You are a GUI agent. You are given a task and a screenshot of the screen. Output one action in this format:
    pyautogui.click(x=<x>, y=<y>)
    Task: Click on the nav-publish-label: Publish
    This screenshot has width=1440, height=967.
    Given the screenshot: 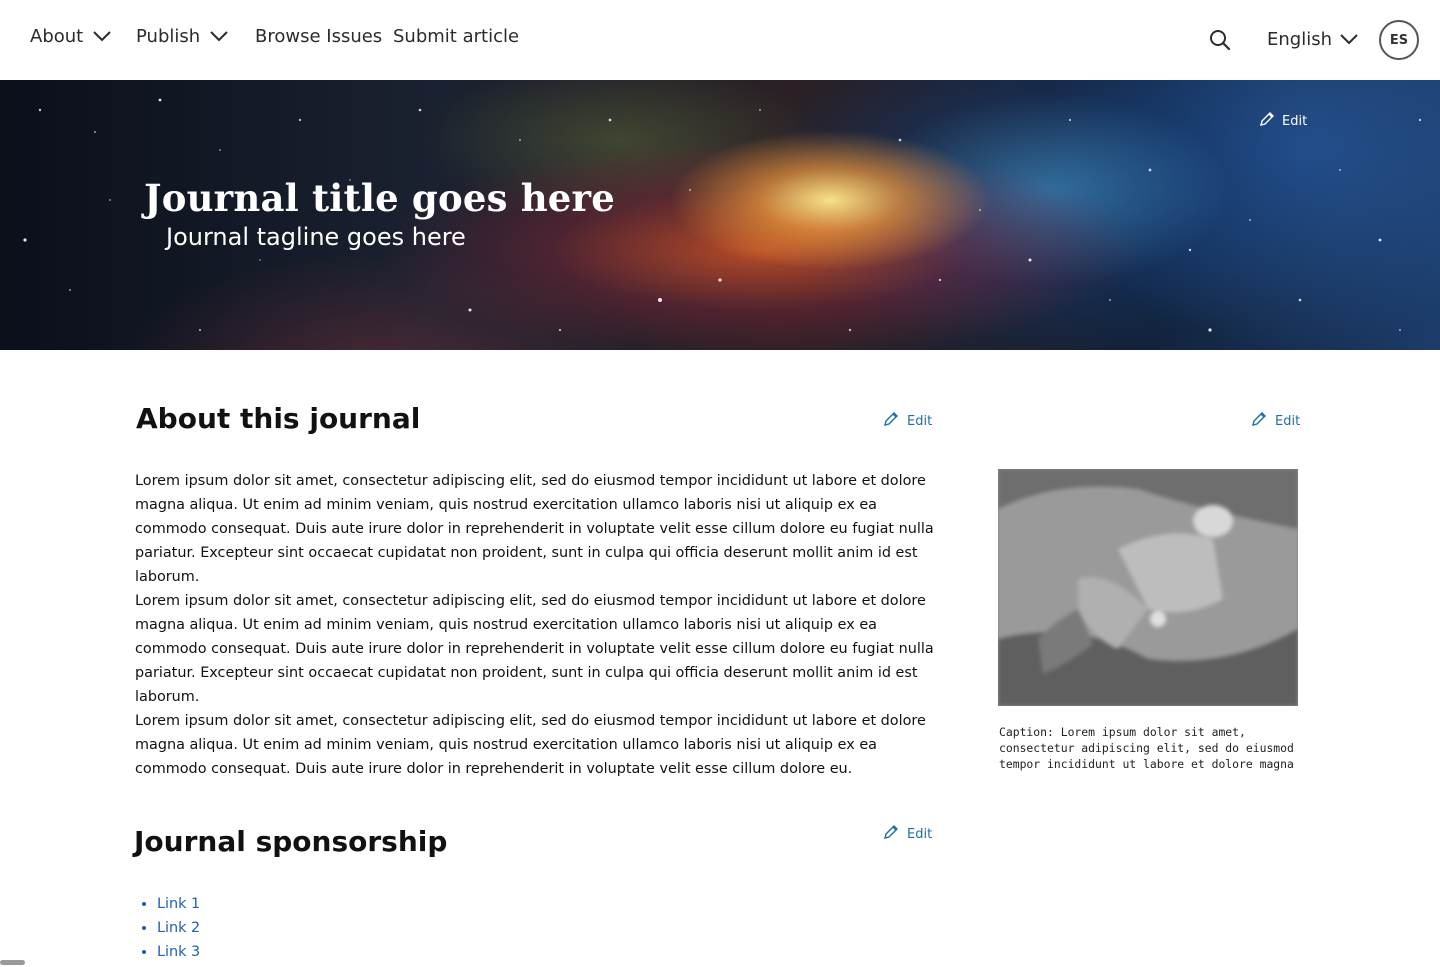 What is the action you would take?
    pyautogui.click(x=168, y=36)
    